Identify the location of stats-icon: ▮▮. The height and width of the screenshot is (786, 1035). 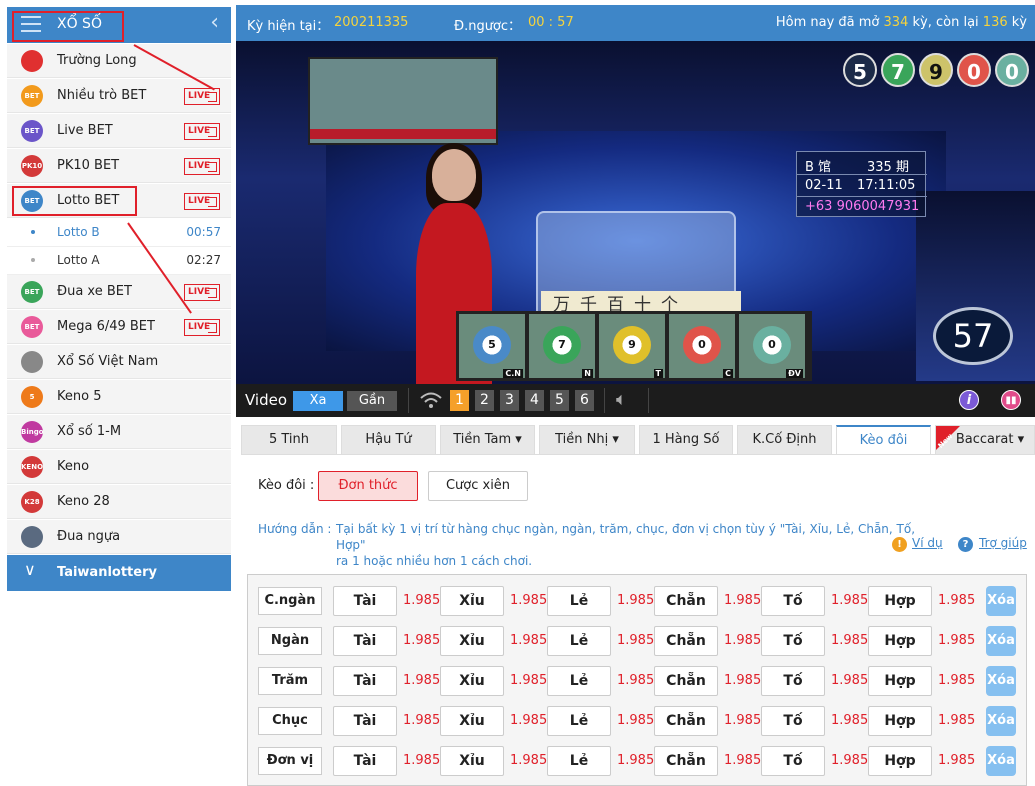
(1011, 400).